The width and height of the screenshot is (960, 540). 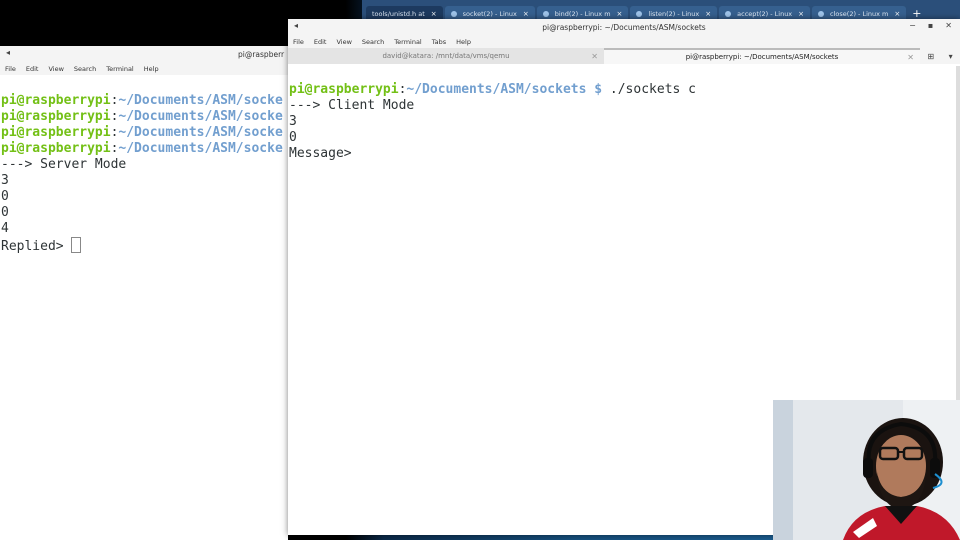 I want to click on terminal-cursor, so click(x=76, y=245).